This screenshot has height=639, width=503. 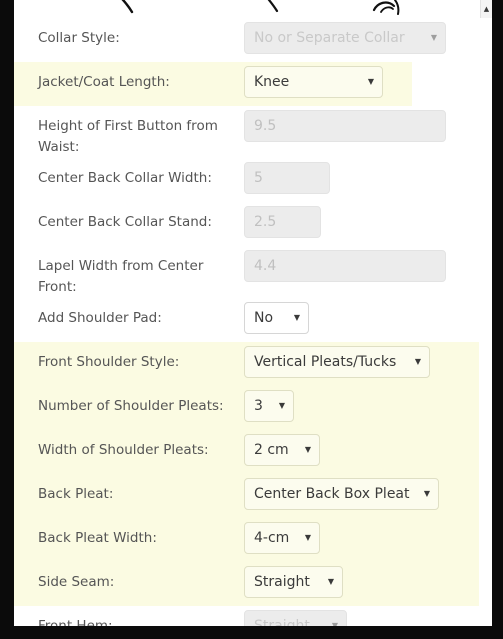 I want to click on form-row-number-of-shoulder-pleats: Number of Shoulder Pleats: 3 ▼, so click(x=246, y=408).